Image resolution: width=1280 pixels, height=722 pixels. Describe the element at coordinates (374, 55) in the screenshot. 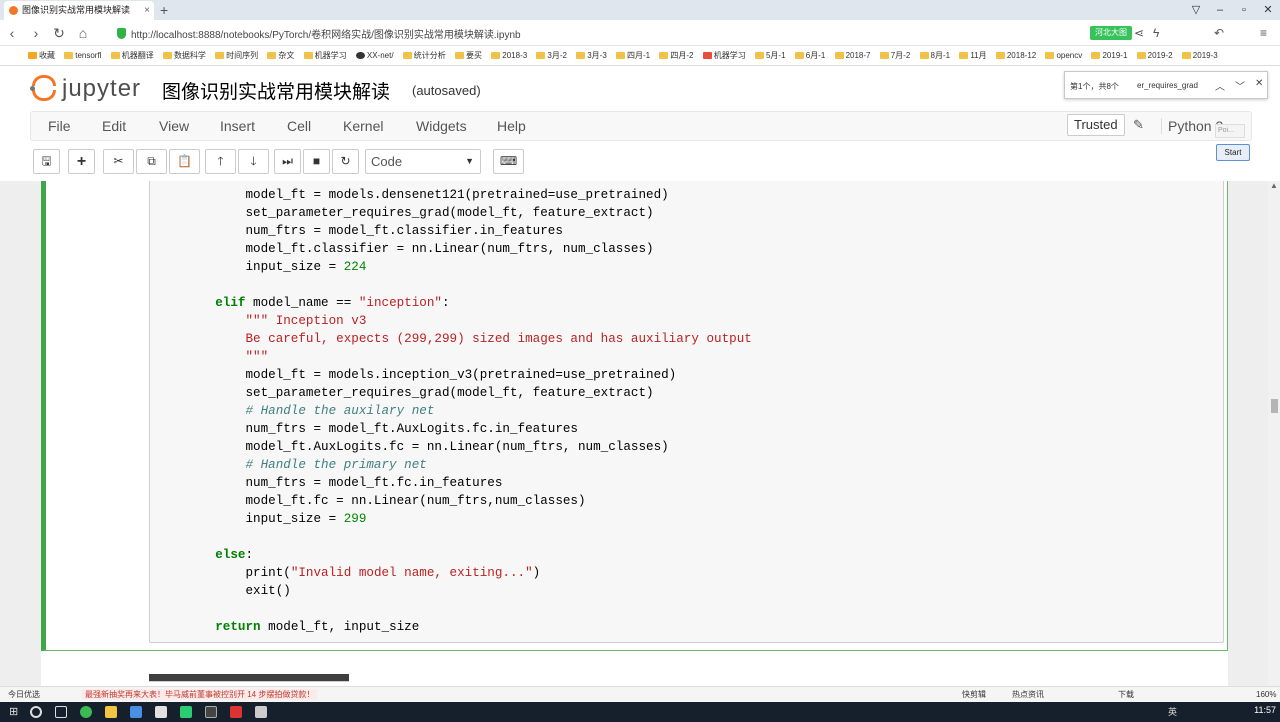

I see `bookmark-item: XX-net/` at that location.